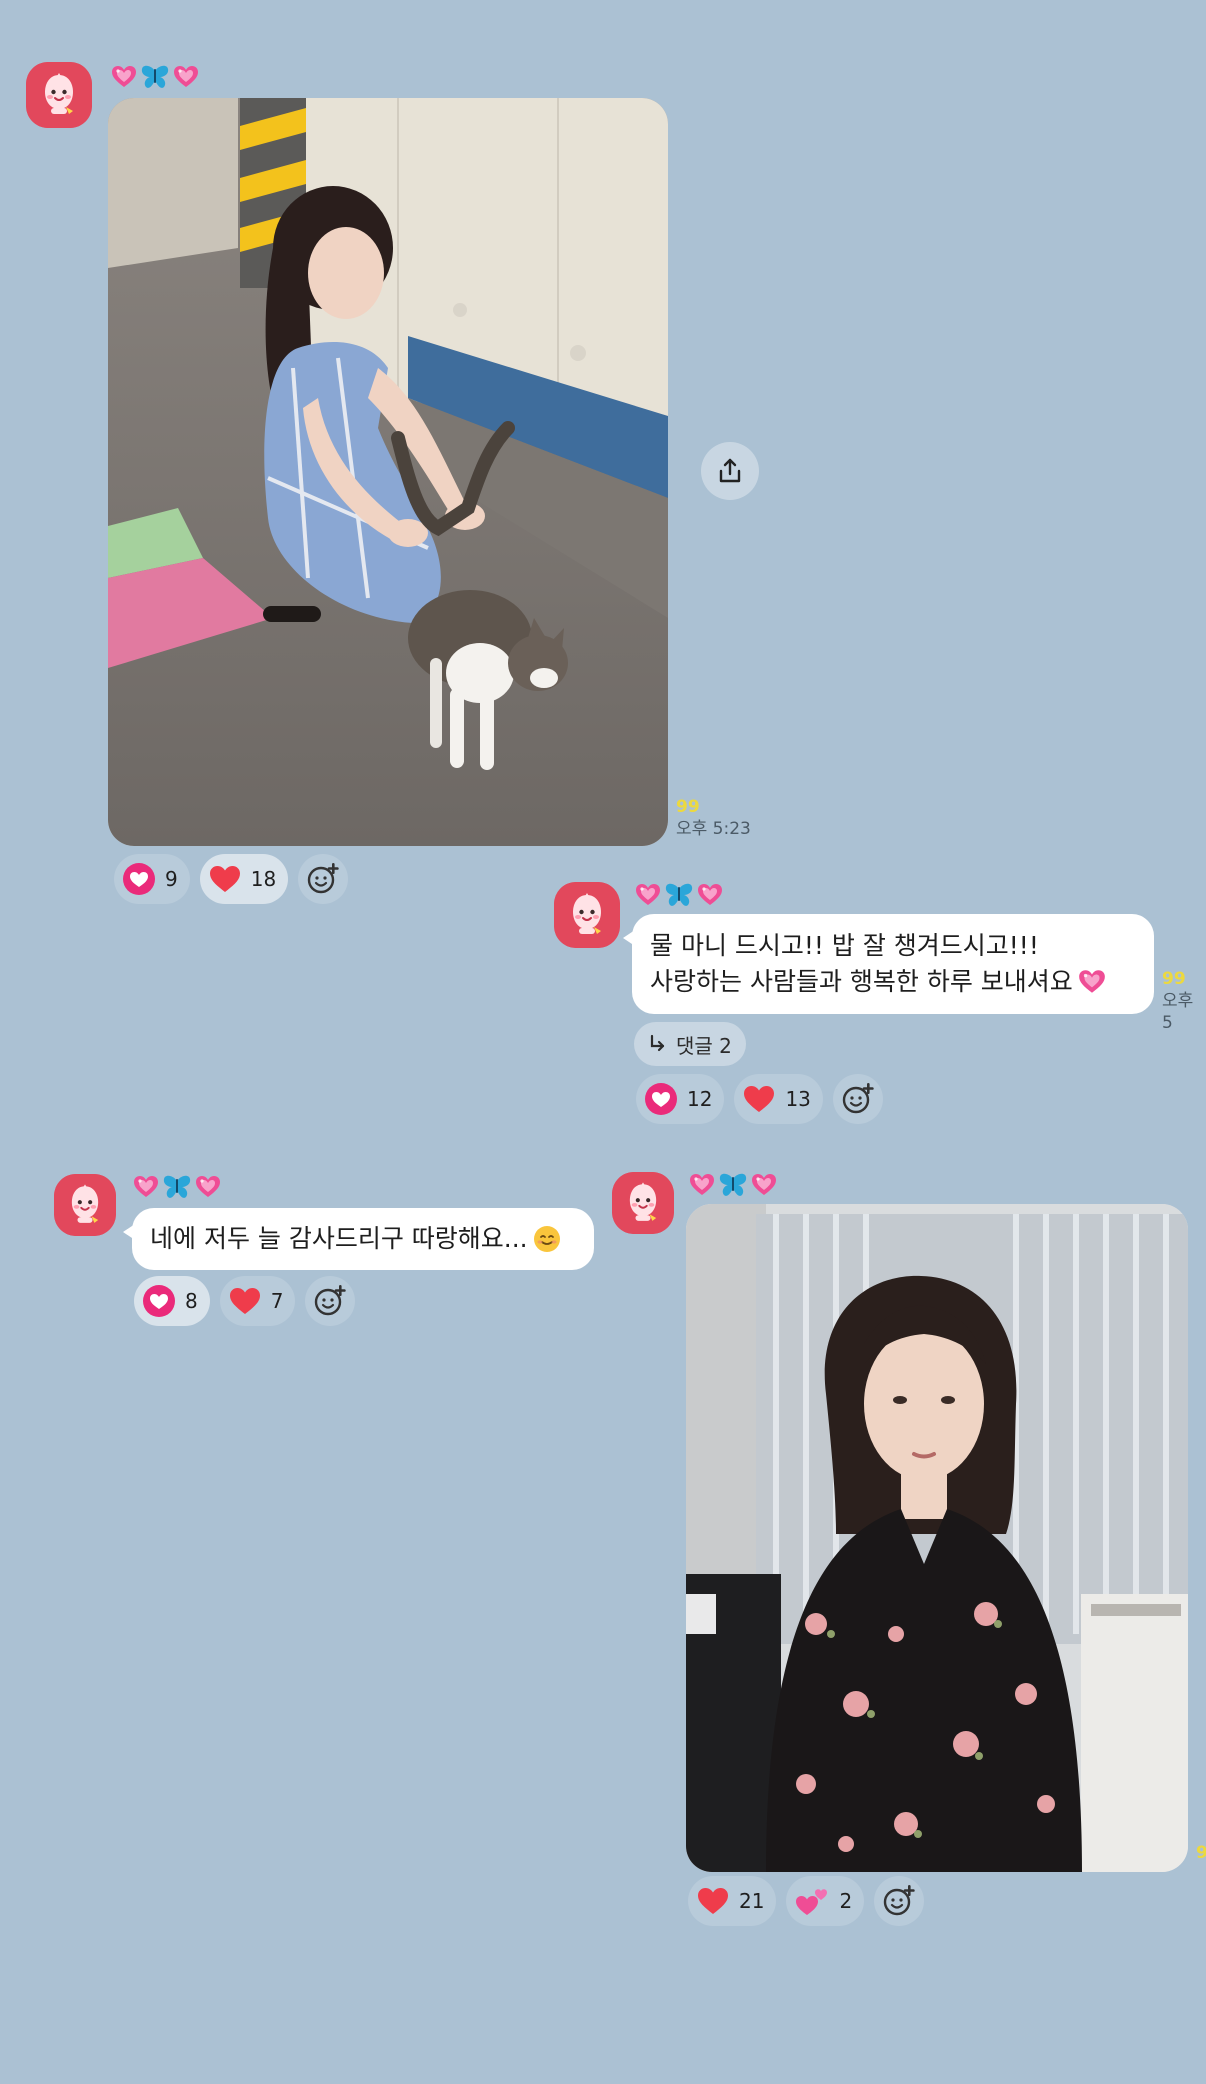 The image size is (1206, 2084). I want to click on reaction-count: 9, so click(171, 879).